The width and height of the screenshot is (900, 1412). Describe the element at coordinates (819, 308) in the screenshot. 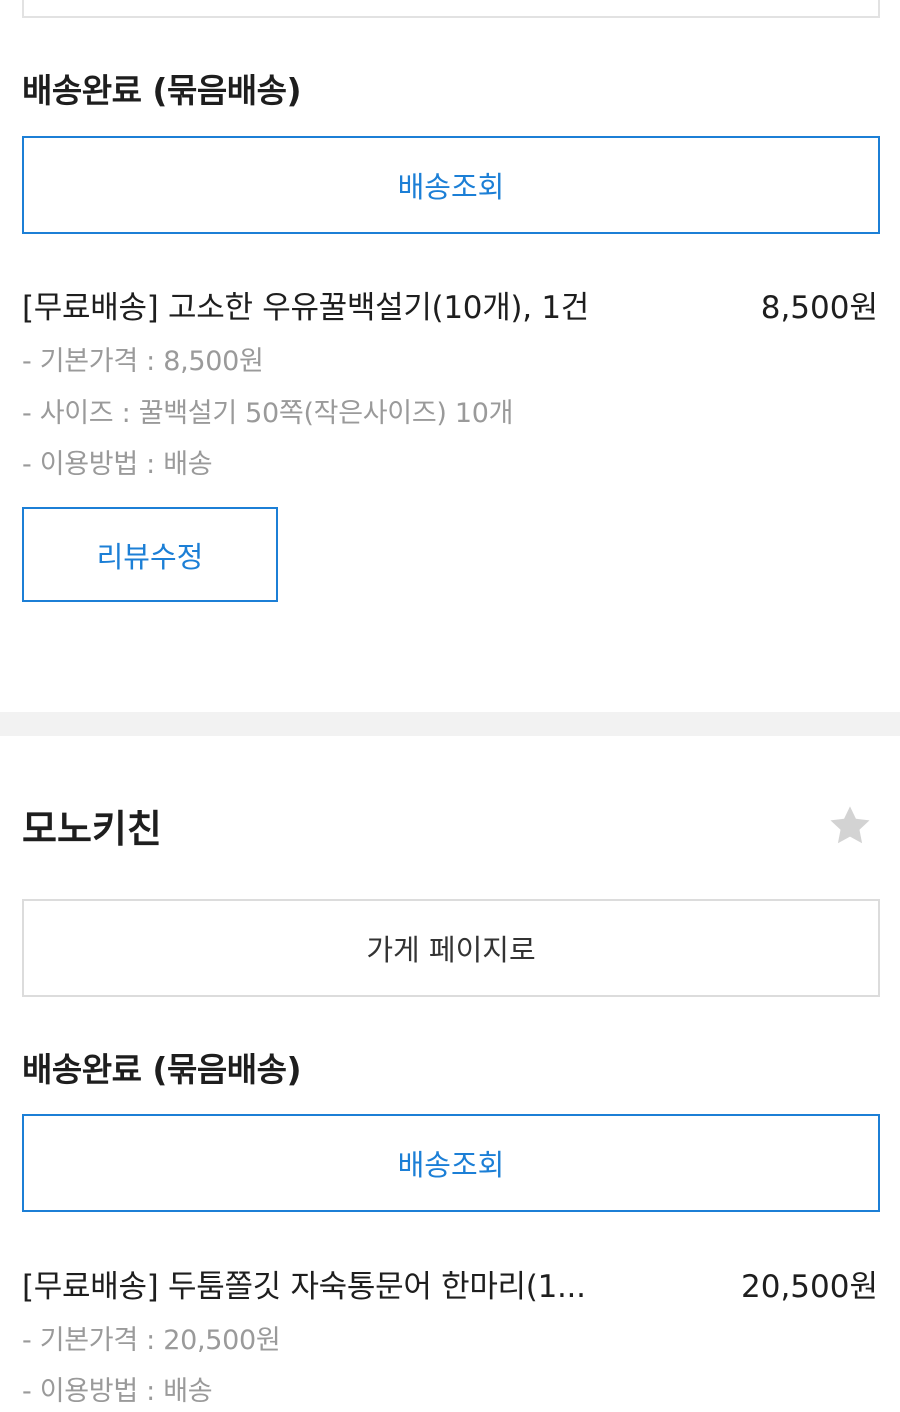

I see `item-price: 8,500원` at that location.